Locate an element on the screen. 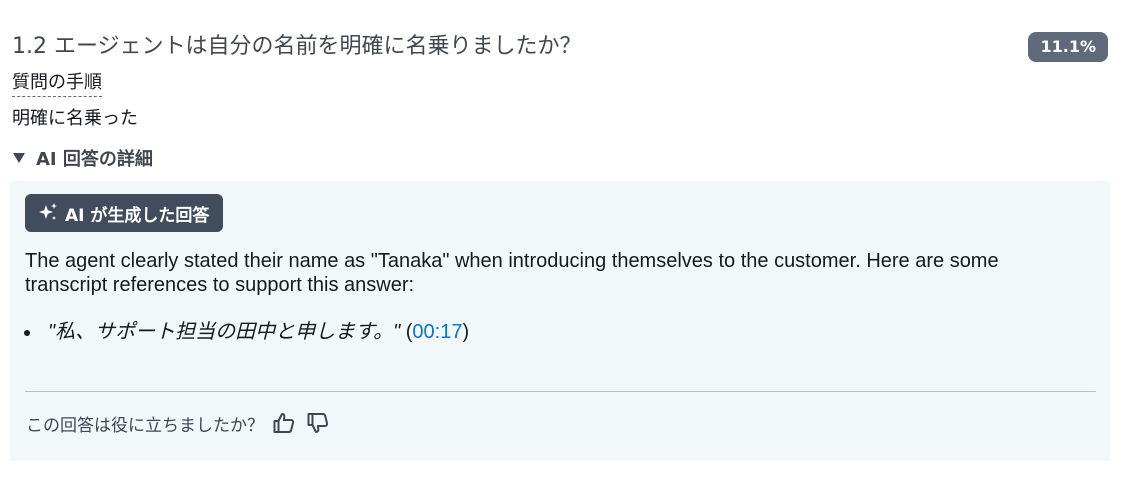 This screenshot has width=1124, height=486. thumbs-up-button is located at coordinates (284, 423).